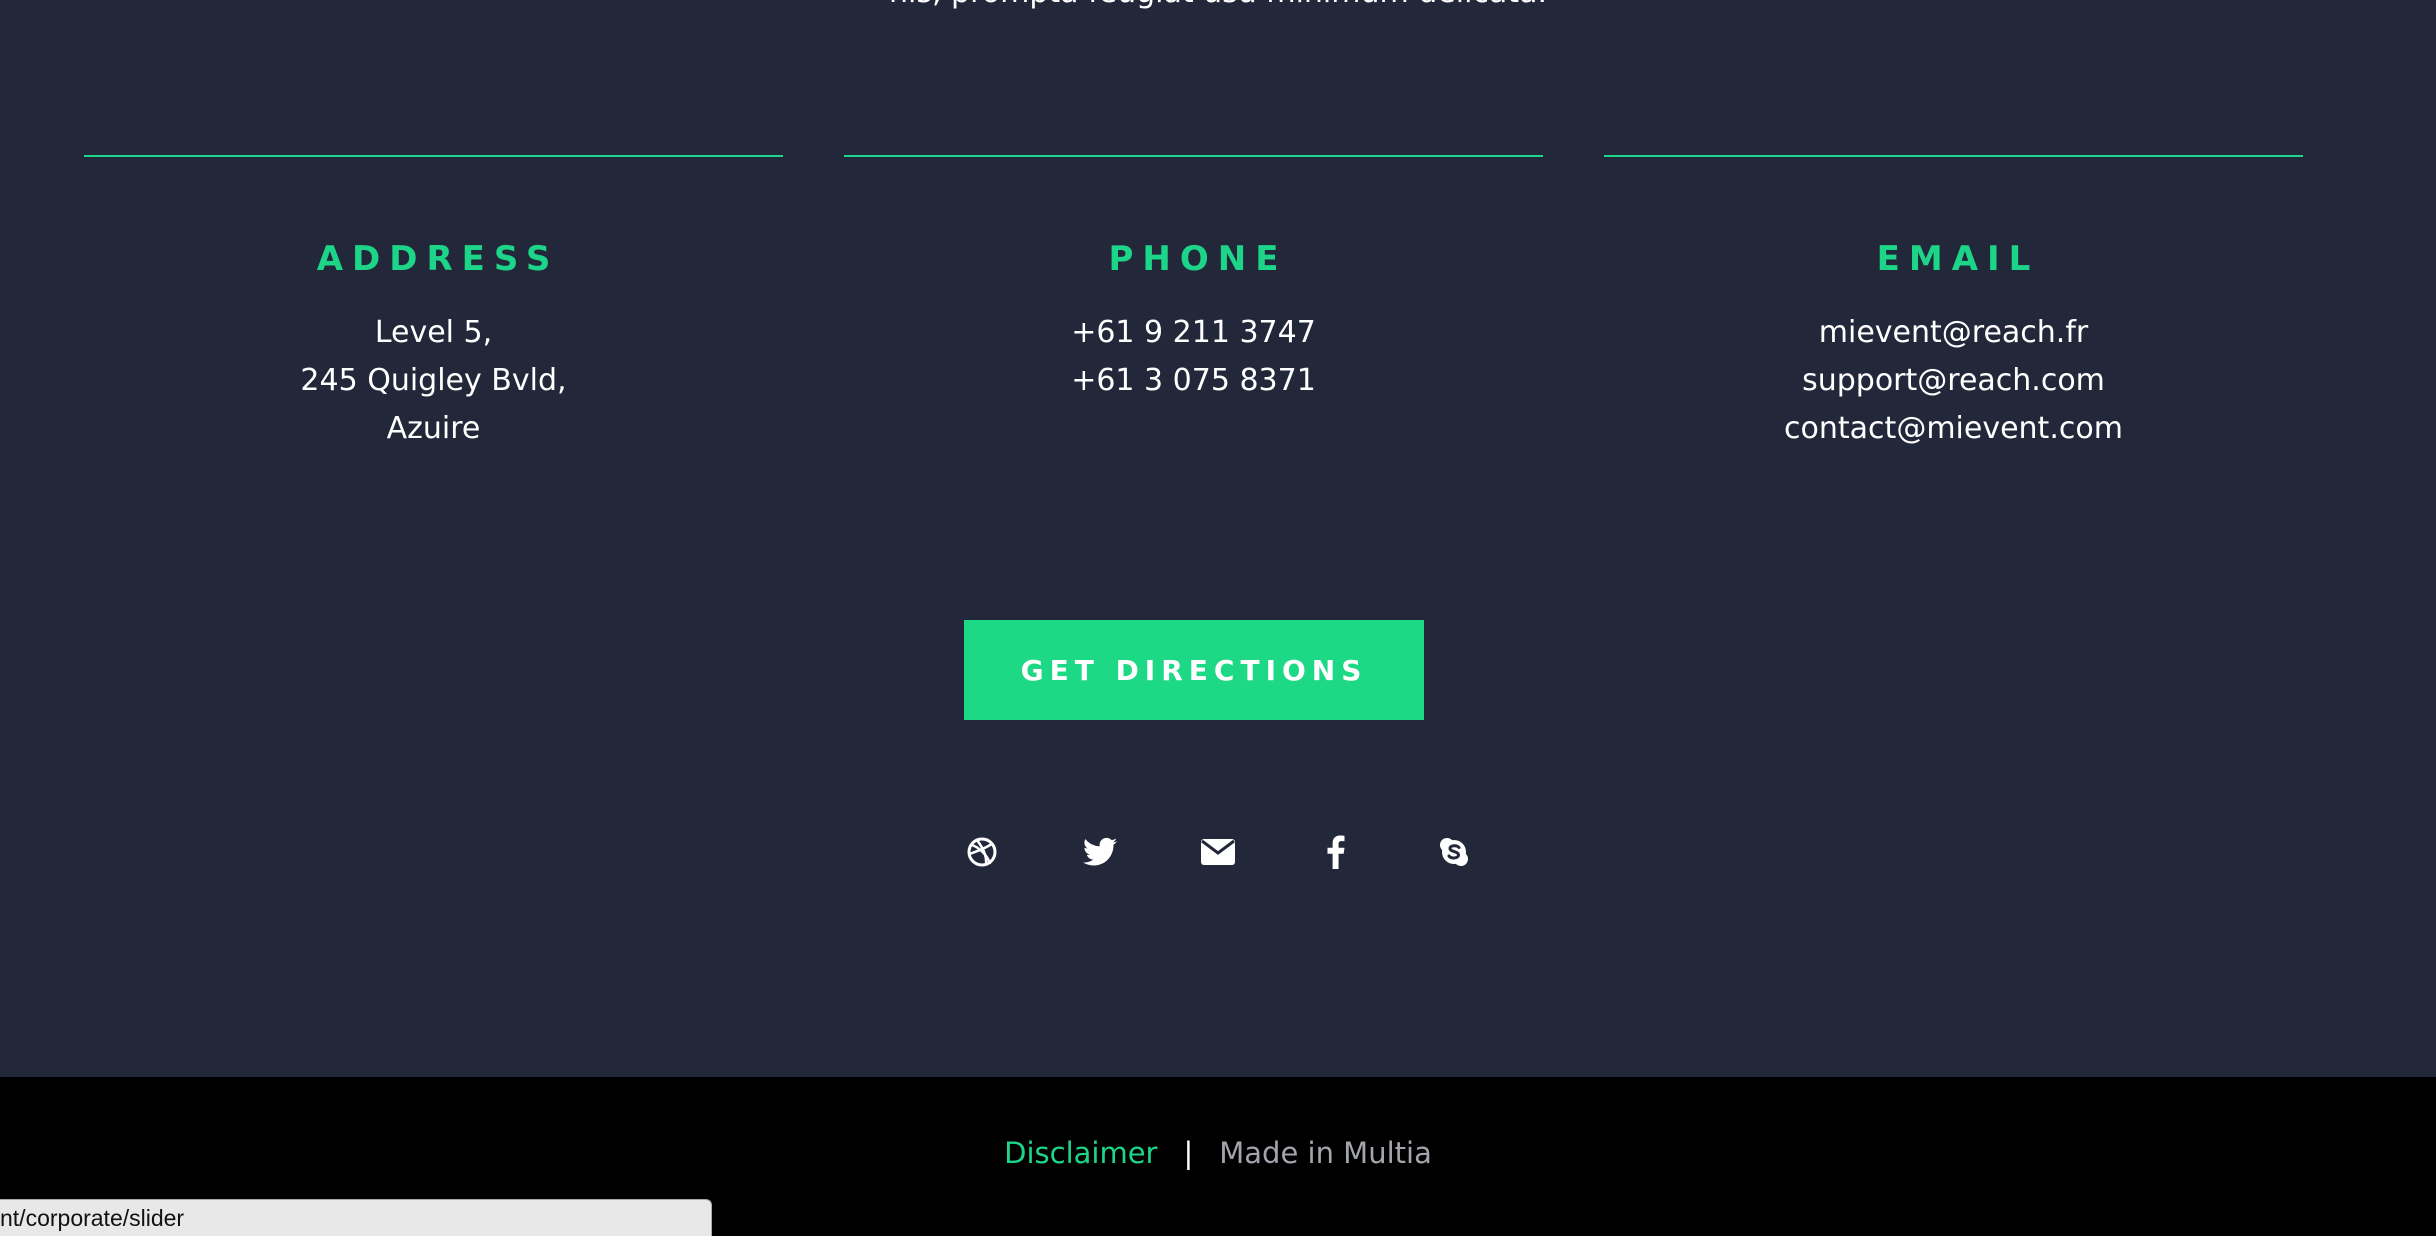 Image resolution: width=2436 pixels, height=1236 pixels. Describe the element at coordinates (433, 332) in the screenshot. I see `address-line: Level 5,` at that location.